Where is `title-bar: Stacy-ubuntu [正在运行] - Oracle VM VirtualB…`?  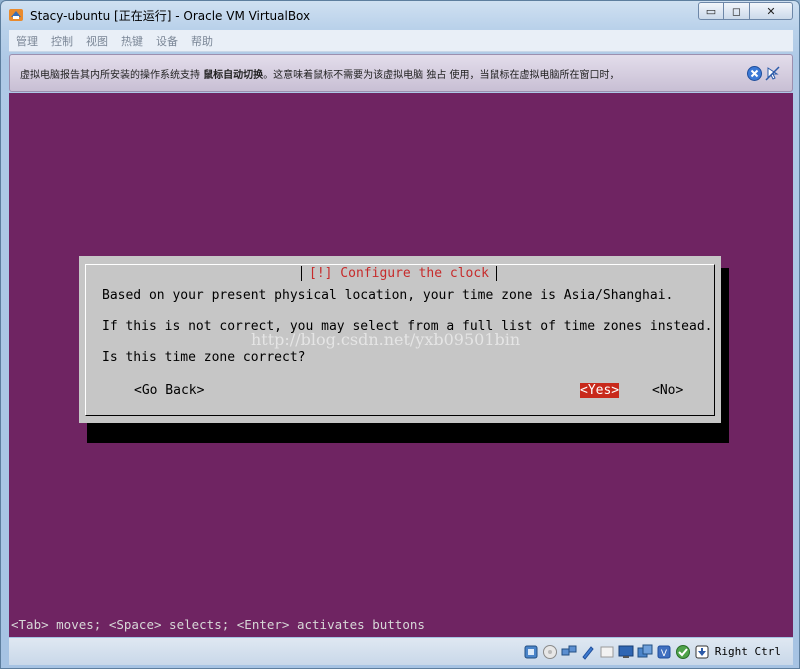 title-bar: Stacy-ubuntu [正在运行] - Oracle VM VirtualB… is located at coordinates (400, 15).